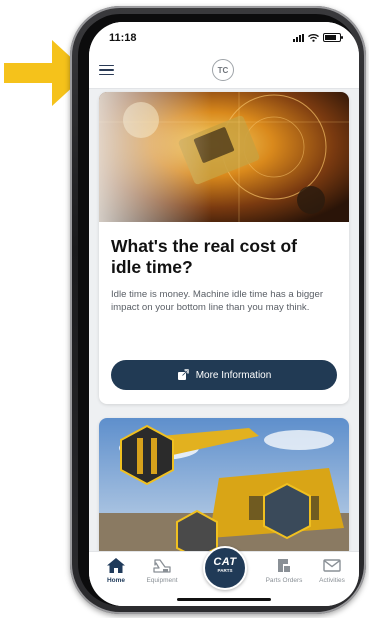 This screenshot has width=369, height=618. Describe the element at coordinates (333, 37) in the screenshot. I see `battery-icon` at that location.